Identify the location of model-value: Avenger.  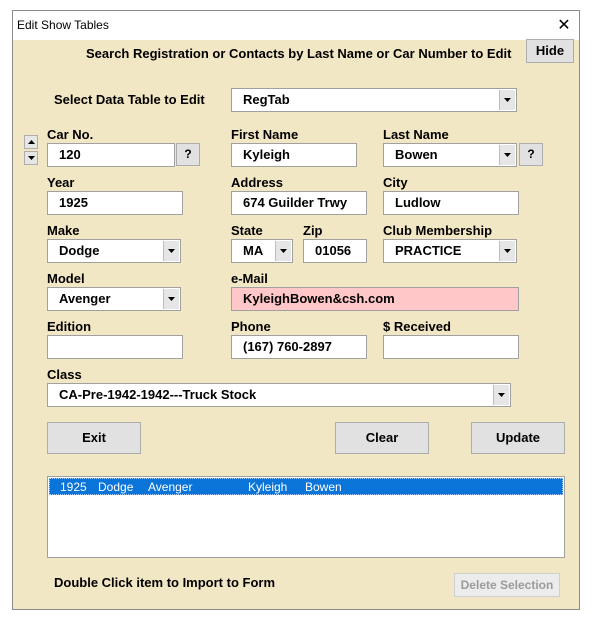
(85, 298).